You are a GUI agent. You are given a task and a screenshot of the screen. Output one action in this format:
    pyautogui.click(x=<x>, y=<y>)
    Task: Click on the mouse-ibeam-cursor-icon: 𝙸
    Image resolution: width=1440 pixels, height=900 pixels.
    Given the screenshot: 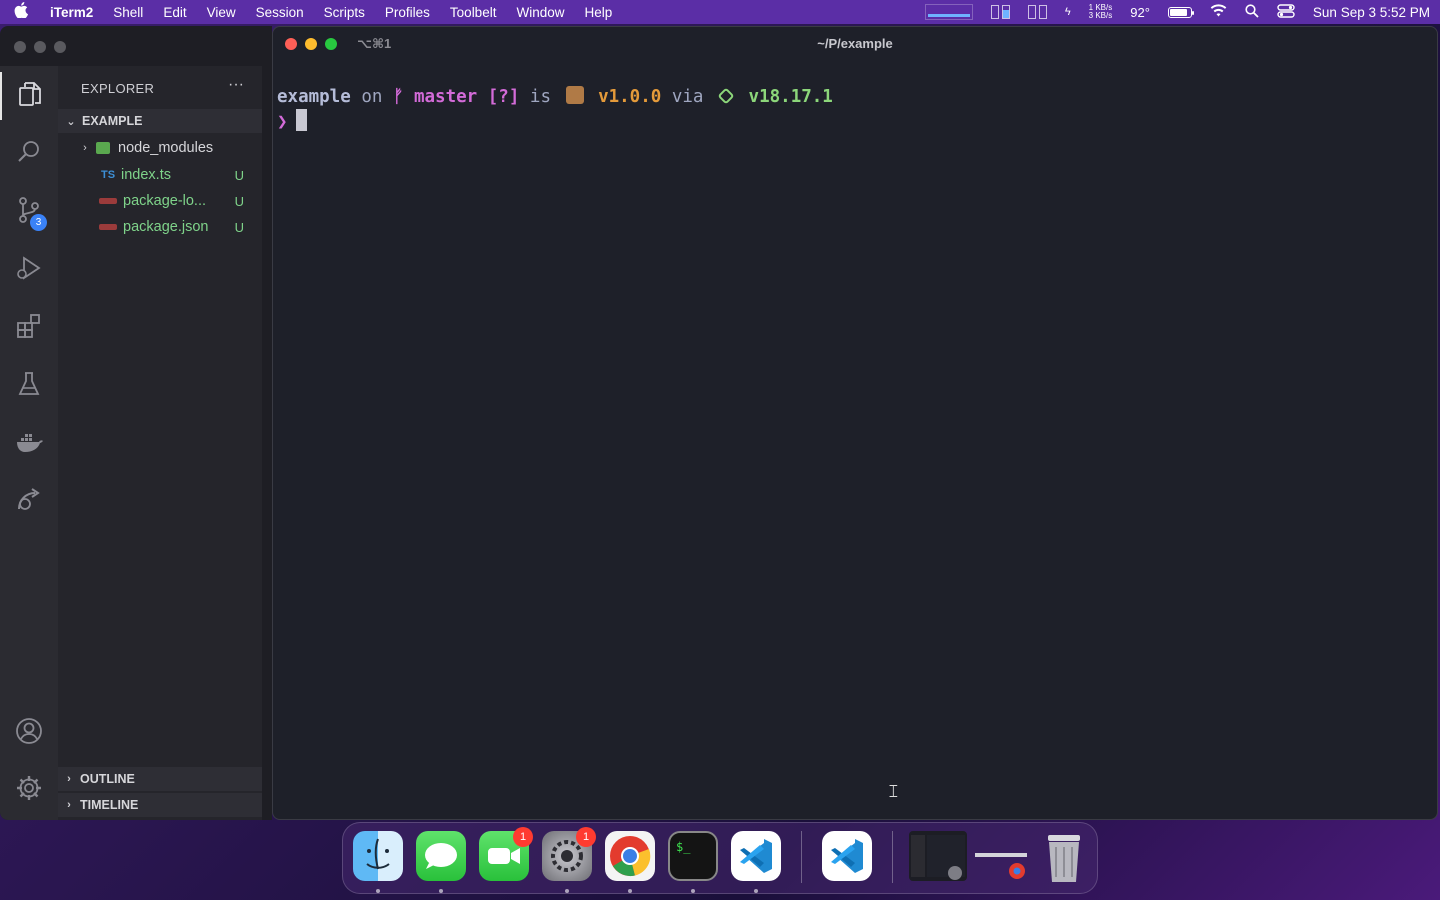 What is the action you would take?
    pyautogui.click(x=893, y=791)
    